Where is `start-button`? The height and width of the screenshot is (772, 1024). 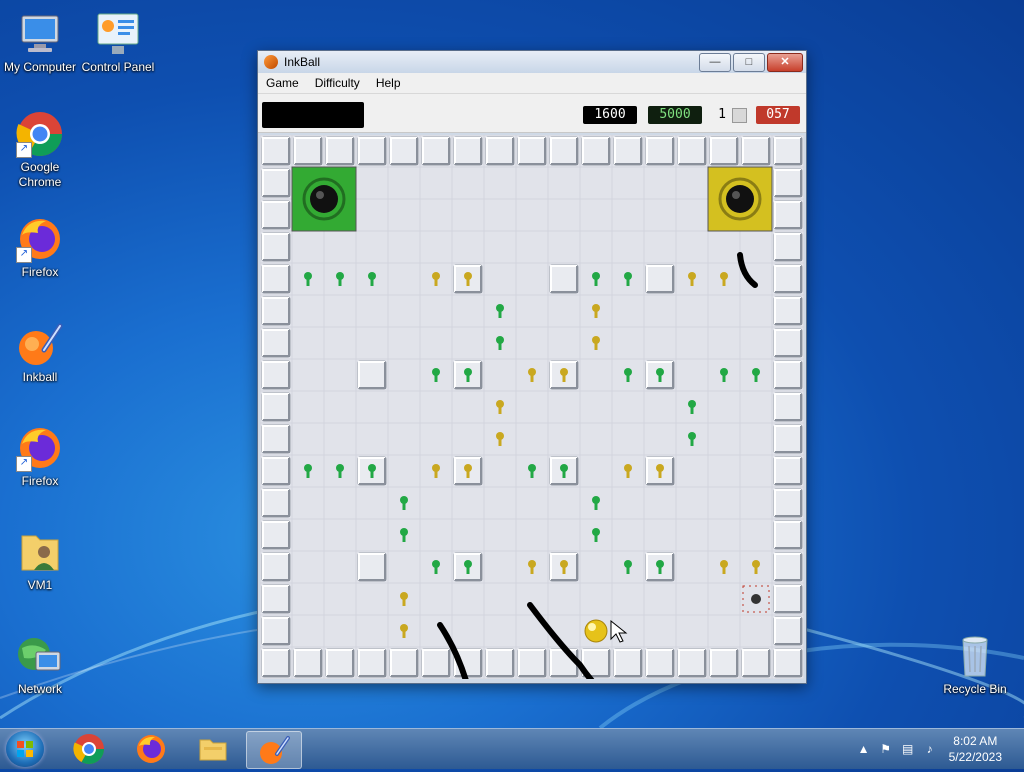 start-button is located at coordinates (25, 749).